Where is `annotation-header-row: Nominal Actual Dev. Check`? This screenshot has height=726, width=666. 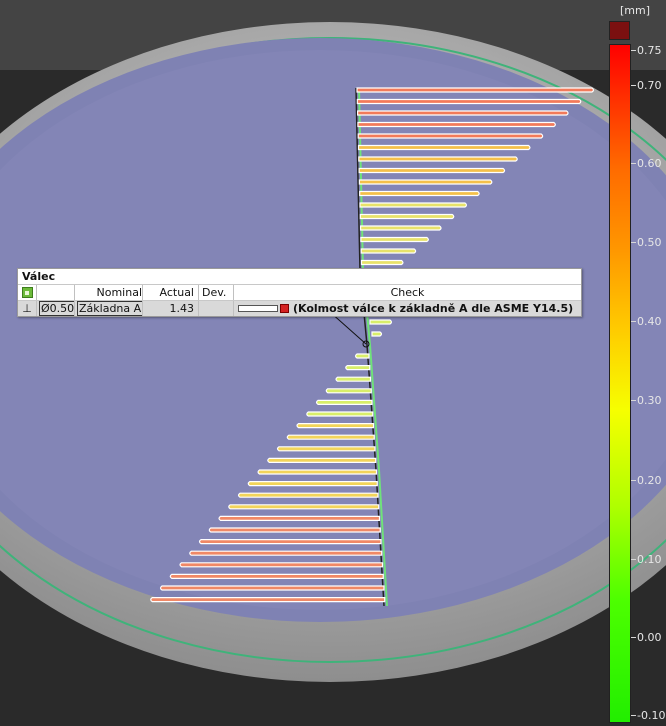
annotation-header-row: Nominal Actual Dev. Check is located at coordinates (299, 293).